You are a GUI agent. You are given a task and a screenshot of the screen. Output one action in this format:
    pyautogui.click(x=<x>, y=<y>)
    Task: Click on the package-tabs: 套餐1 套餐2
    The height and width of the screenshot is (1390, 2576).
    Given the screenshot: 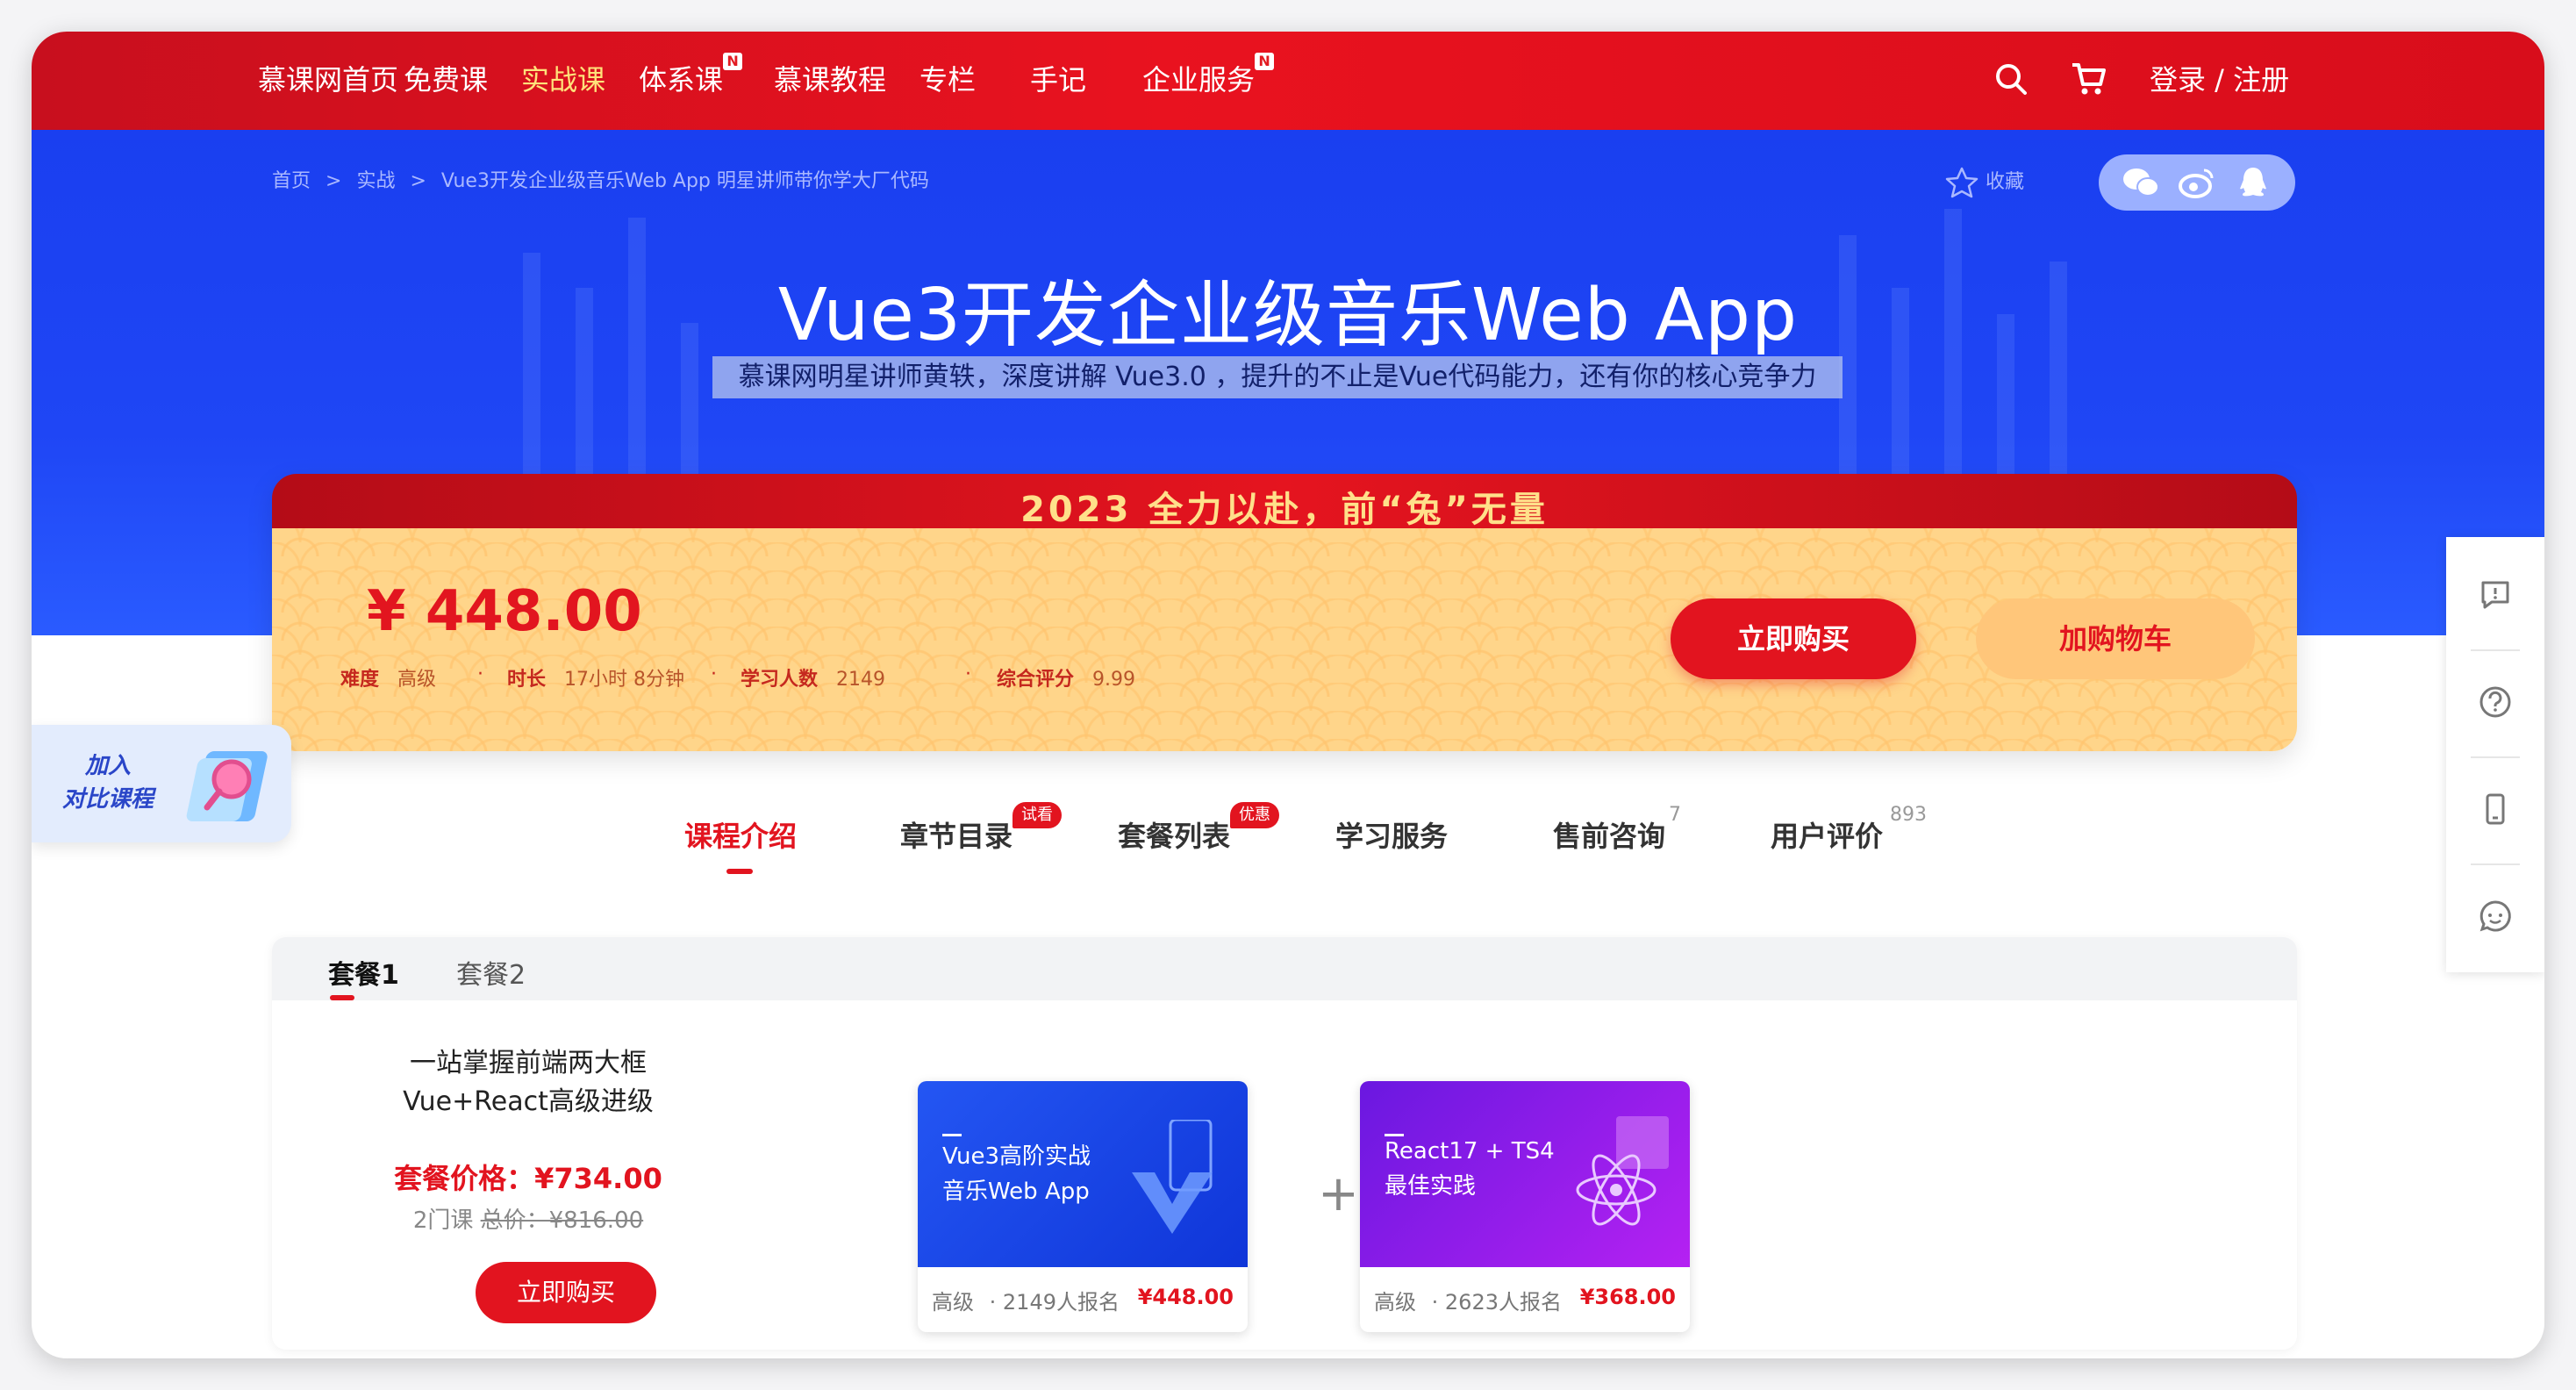 What is the action you would take?
    pyautogui.click(x=1284, y=968)
    